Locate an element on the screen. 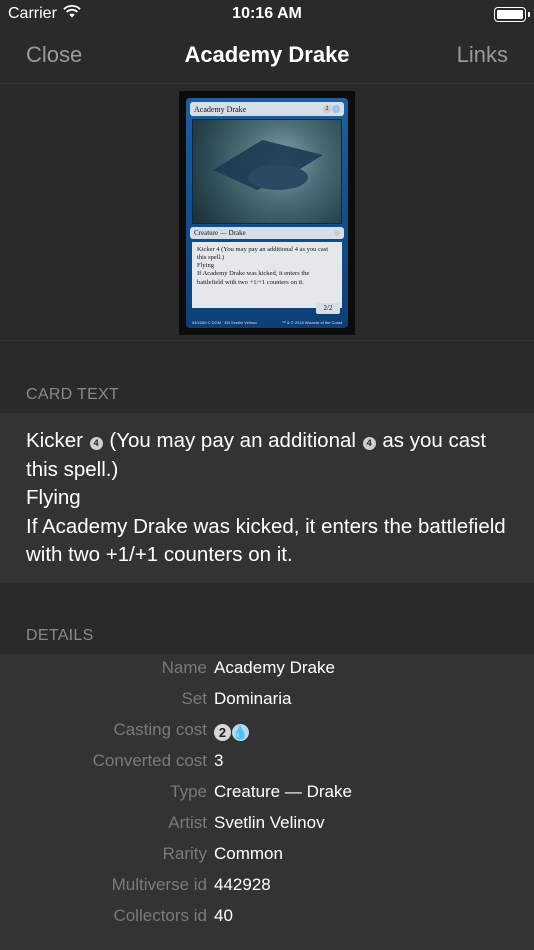 This screenshot has height=950, width=534. detail-row-rarity: Rarity Common is located at coordinates (267, 855).